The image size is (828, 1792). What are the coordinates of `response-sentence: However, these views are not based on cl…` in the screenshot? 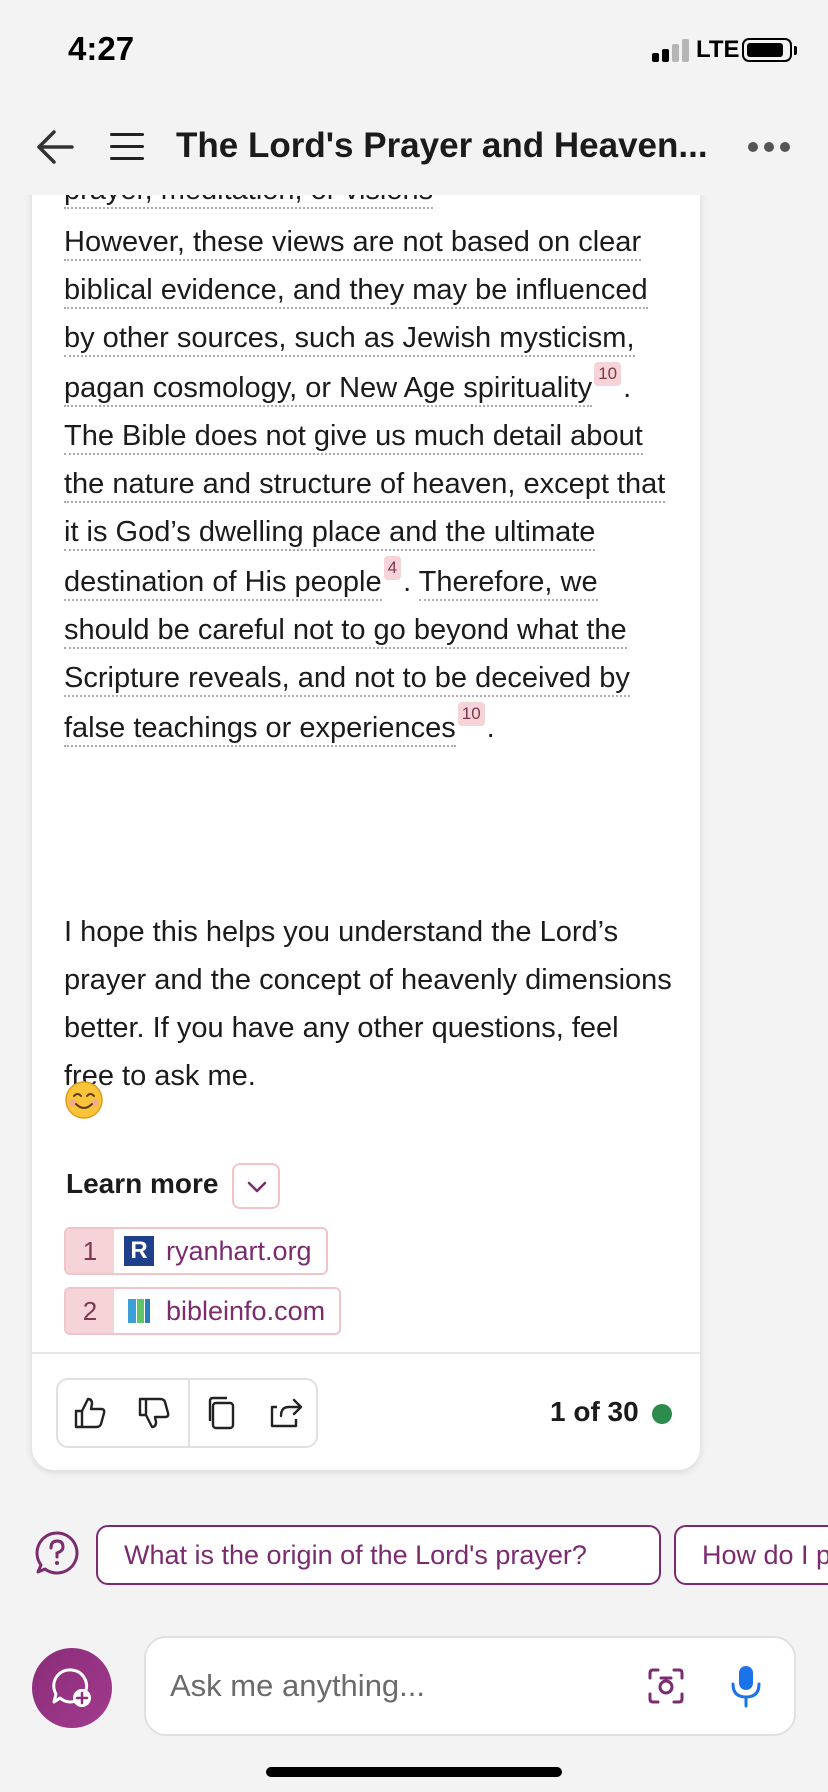 It's located at (356, 316).